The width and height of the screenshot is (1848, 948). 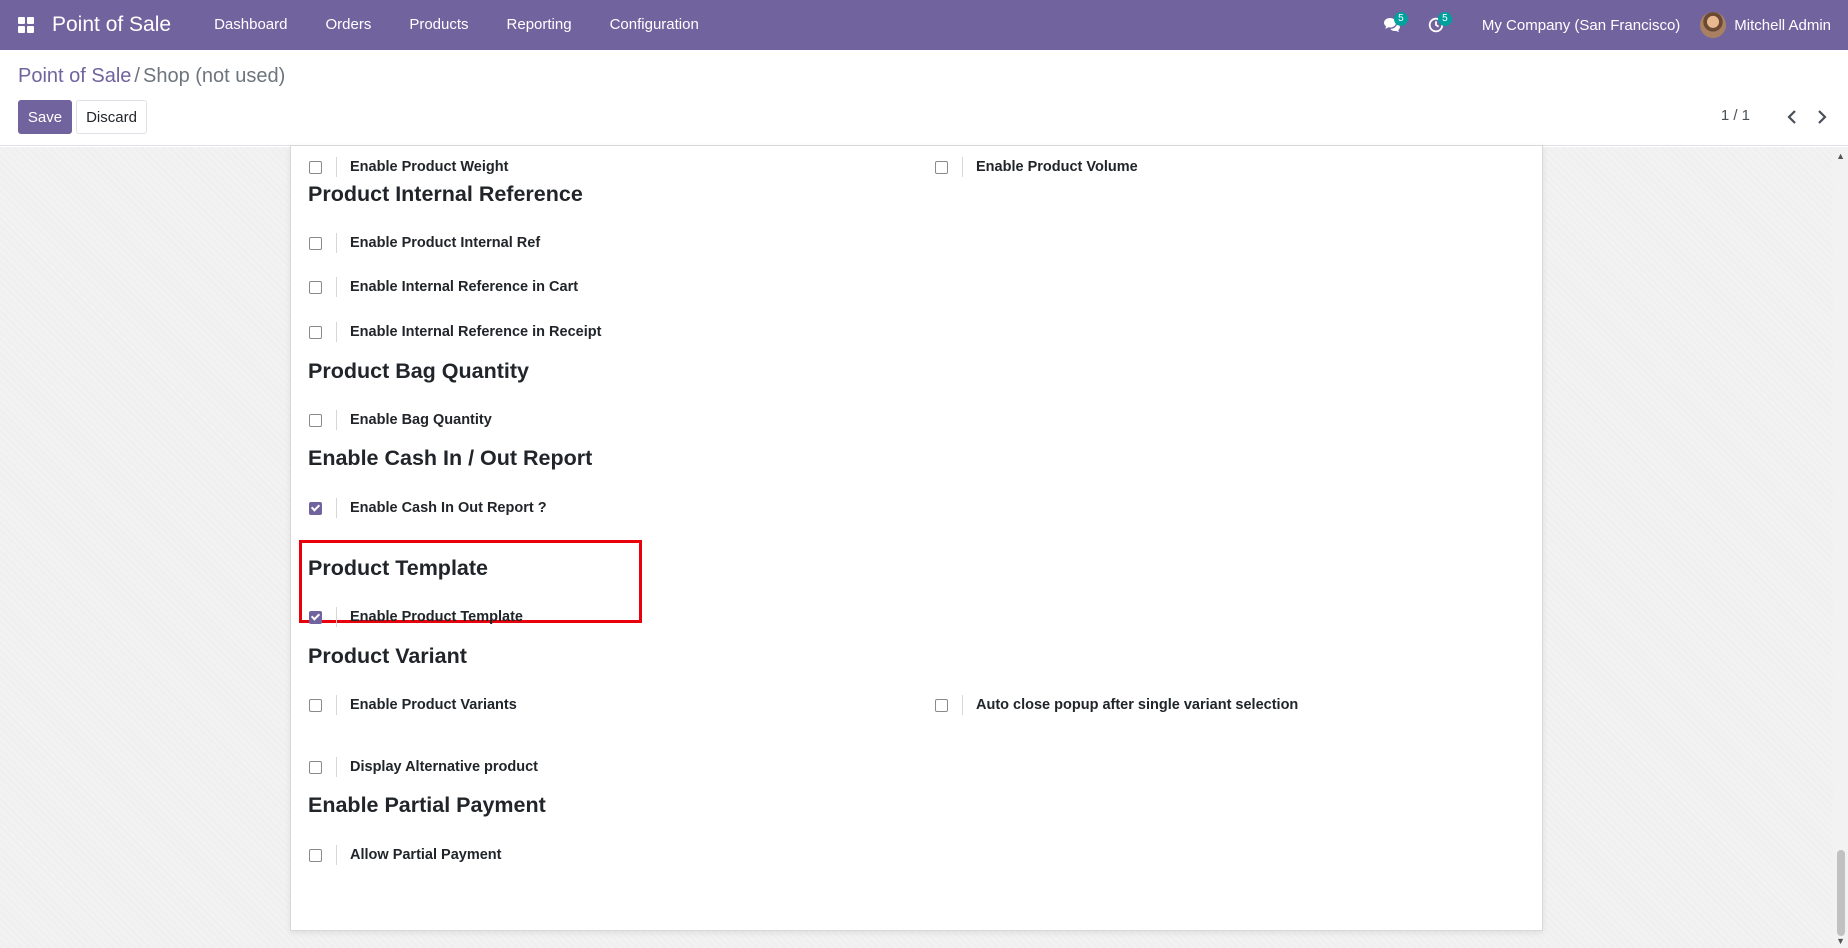 I want to click on setting-bag-quantity: Enable Bag Quantity, so click(x=391, y=420).